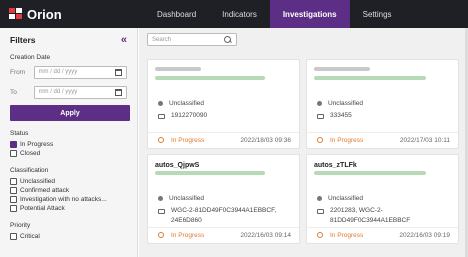 This screenshot has width=468, height=257. What do you see at coordinates (68, 236) in the screenshot?
I see `priority-option-critical: Critical` at bounding box center [68, 236].